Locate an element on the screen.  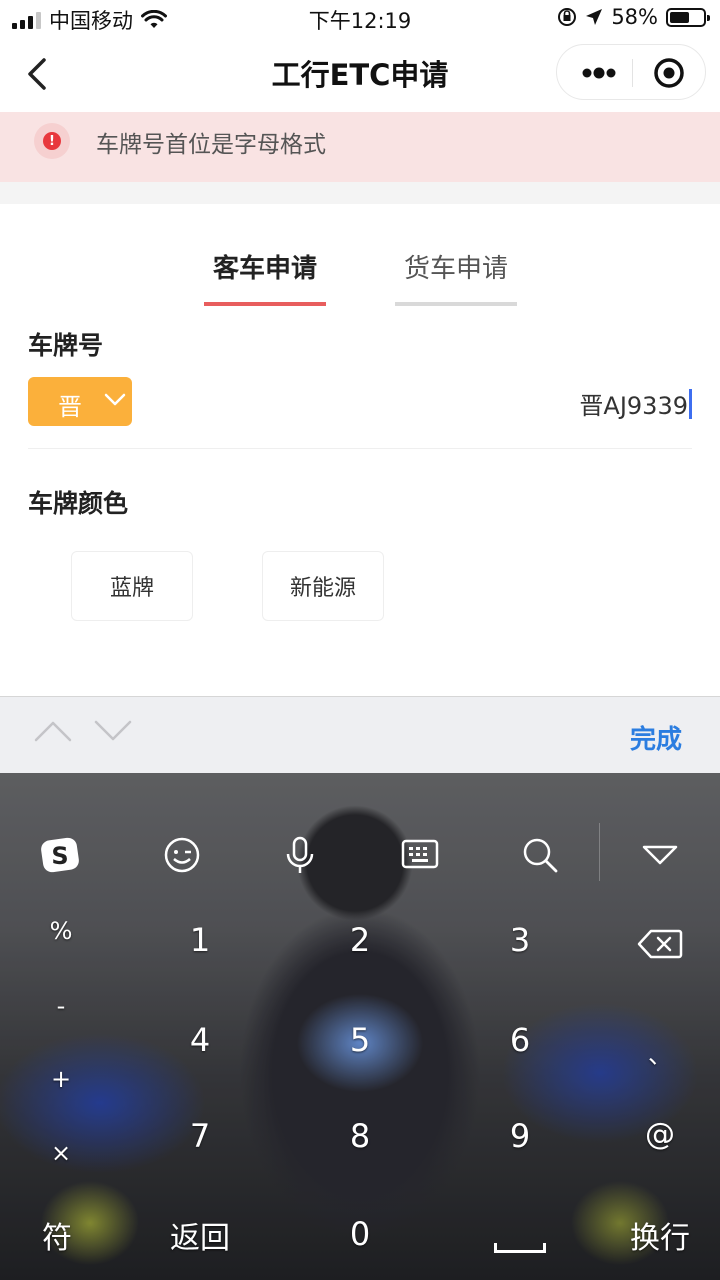
key-minus: - is located at coordinates (61, 1006).